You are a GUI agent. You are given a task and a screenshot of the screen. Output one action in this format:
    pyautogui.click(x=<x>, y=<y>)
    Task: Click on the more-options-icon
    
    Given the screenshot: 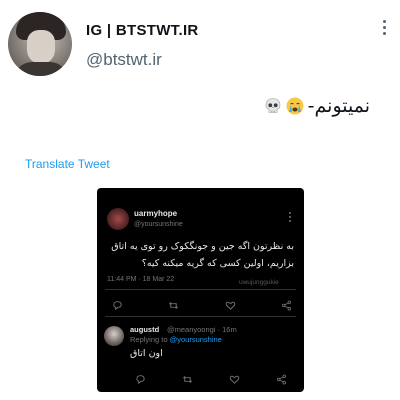 What is the action you would take?
    pyautogui.click(x=384, y=30)
    